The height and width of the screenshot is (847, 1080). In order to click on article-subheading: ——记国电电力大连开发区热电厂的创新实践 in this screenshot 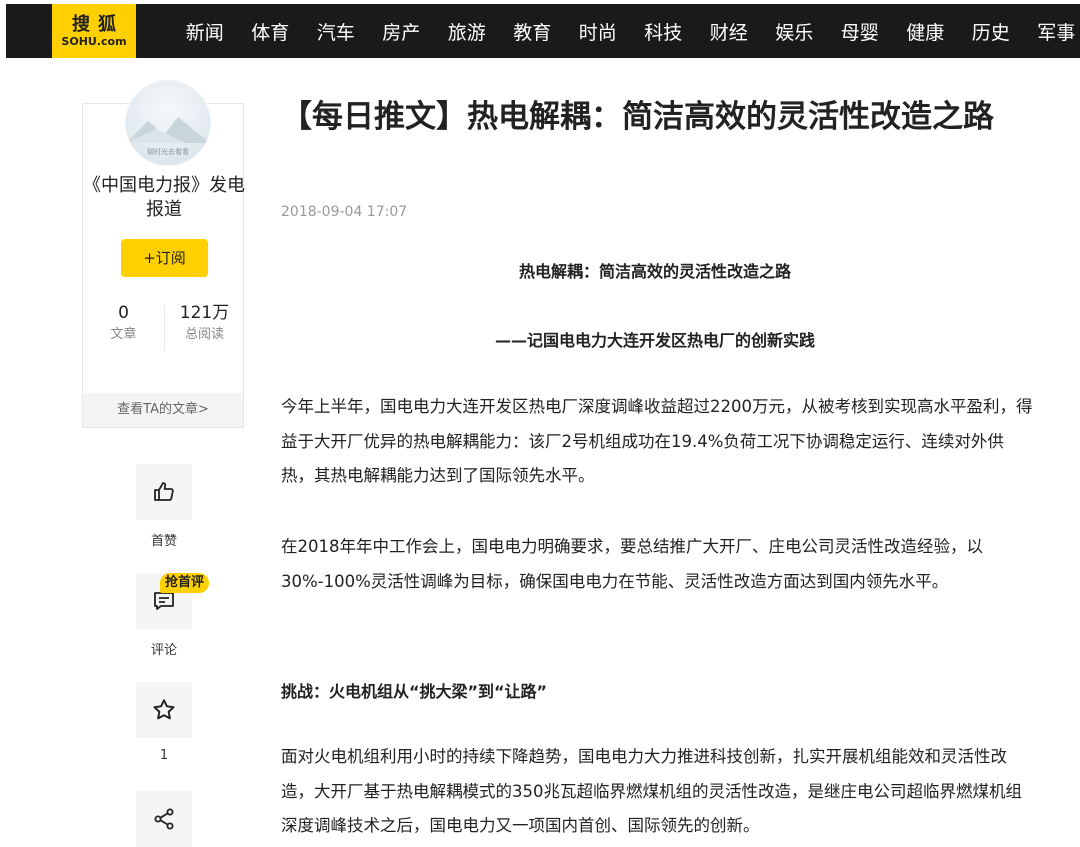, I will do `click(655, 339)`.